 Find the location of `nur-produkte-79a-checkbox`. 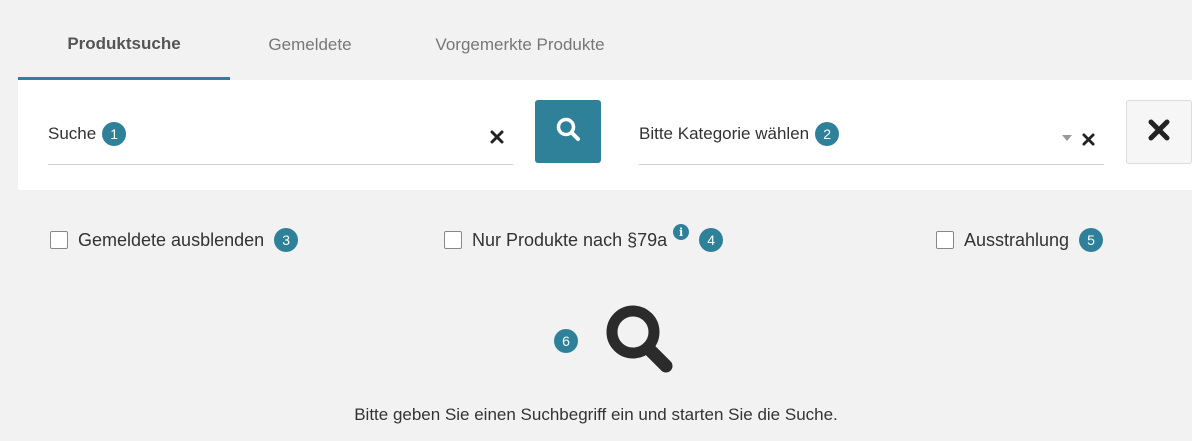

nur-produkte-79a-checkbox is located at coordinates (453, 240).